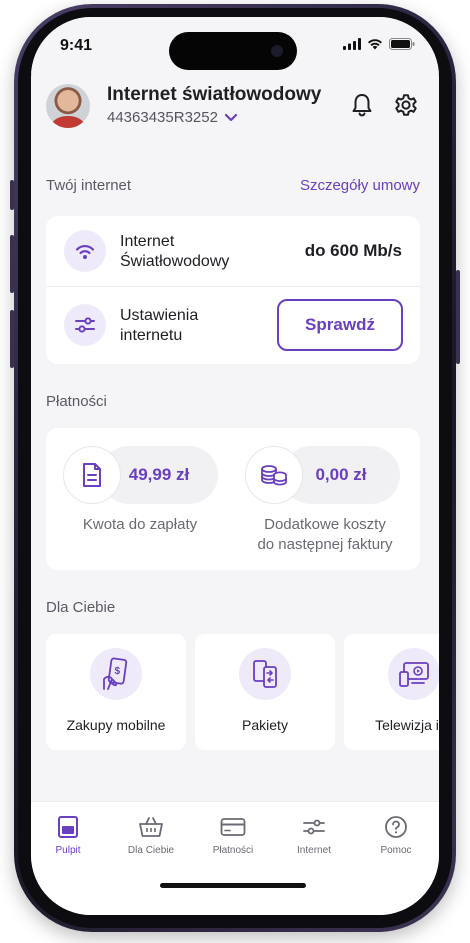 Image resolution: width=470 pixels, height=943 pixels. I want to click on gear-icon, so click(406, 105).